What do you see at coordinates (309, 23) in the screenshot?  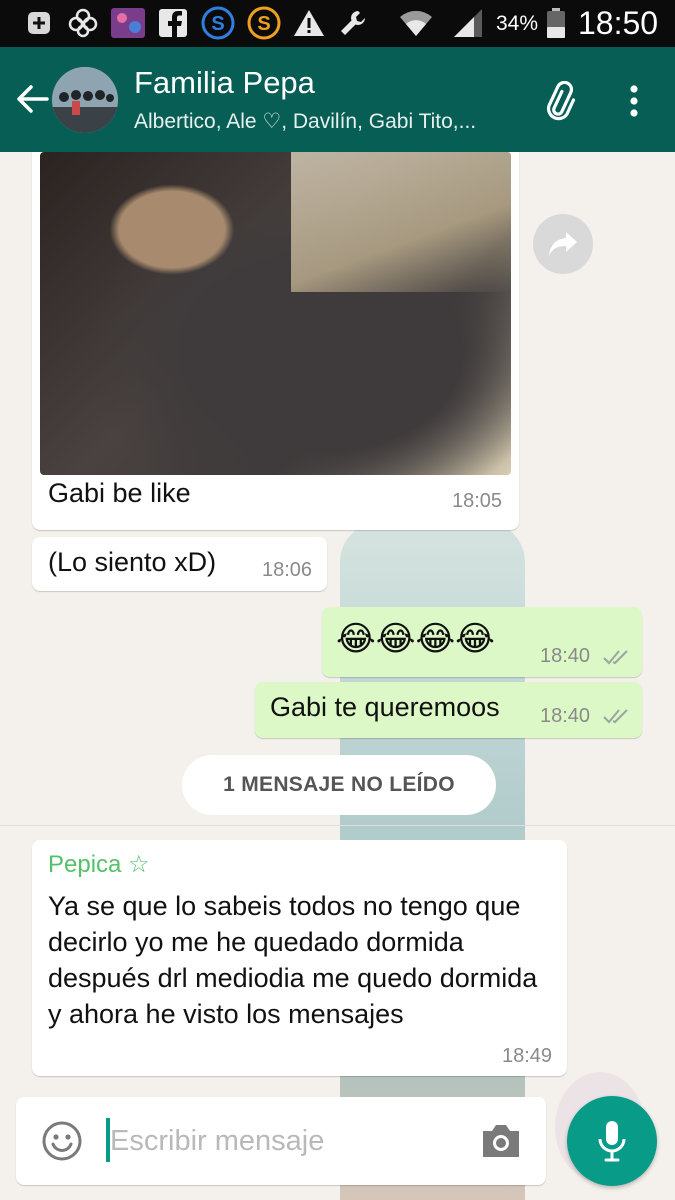 I see `warning-icon` at bounding box center [309, 23].